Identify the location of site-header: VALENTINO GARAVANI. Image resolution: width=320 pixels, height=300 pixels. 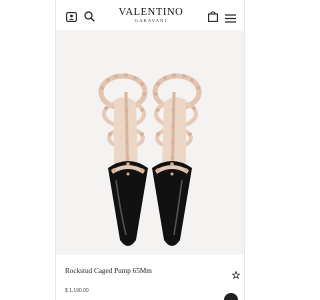
(150, 15).